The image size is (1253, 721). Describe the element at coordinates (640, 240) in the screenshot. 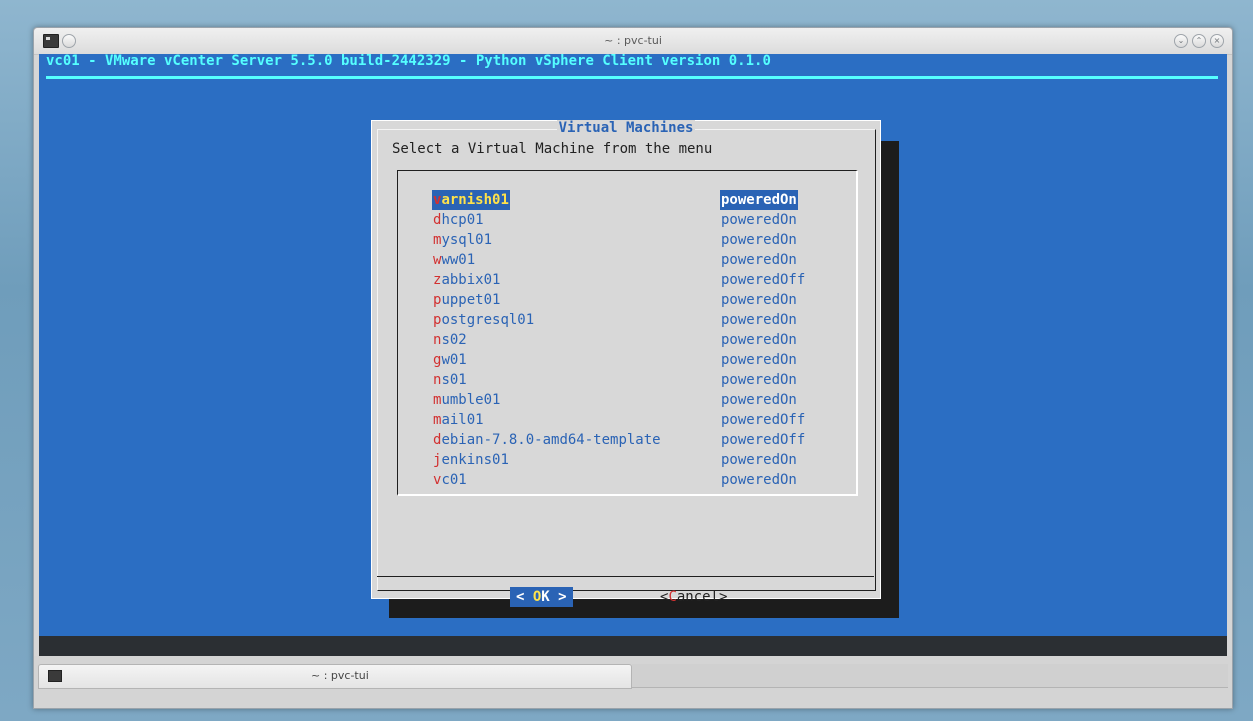

I see `vm-row: mysql01 poweredOn` at that location.